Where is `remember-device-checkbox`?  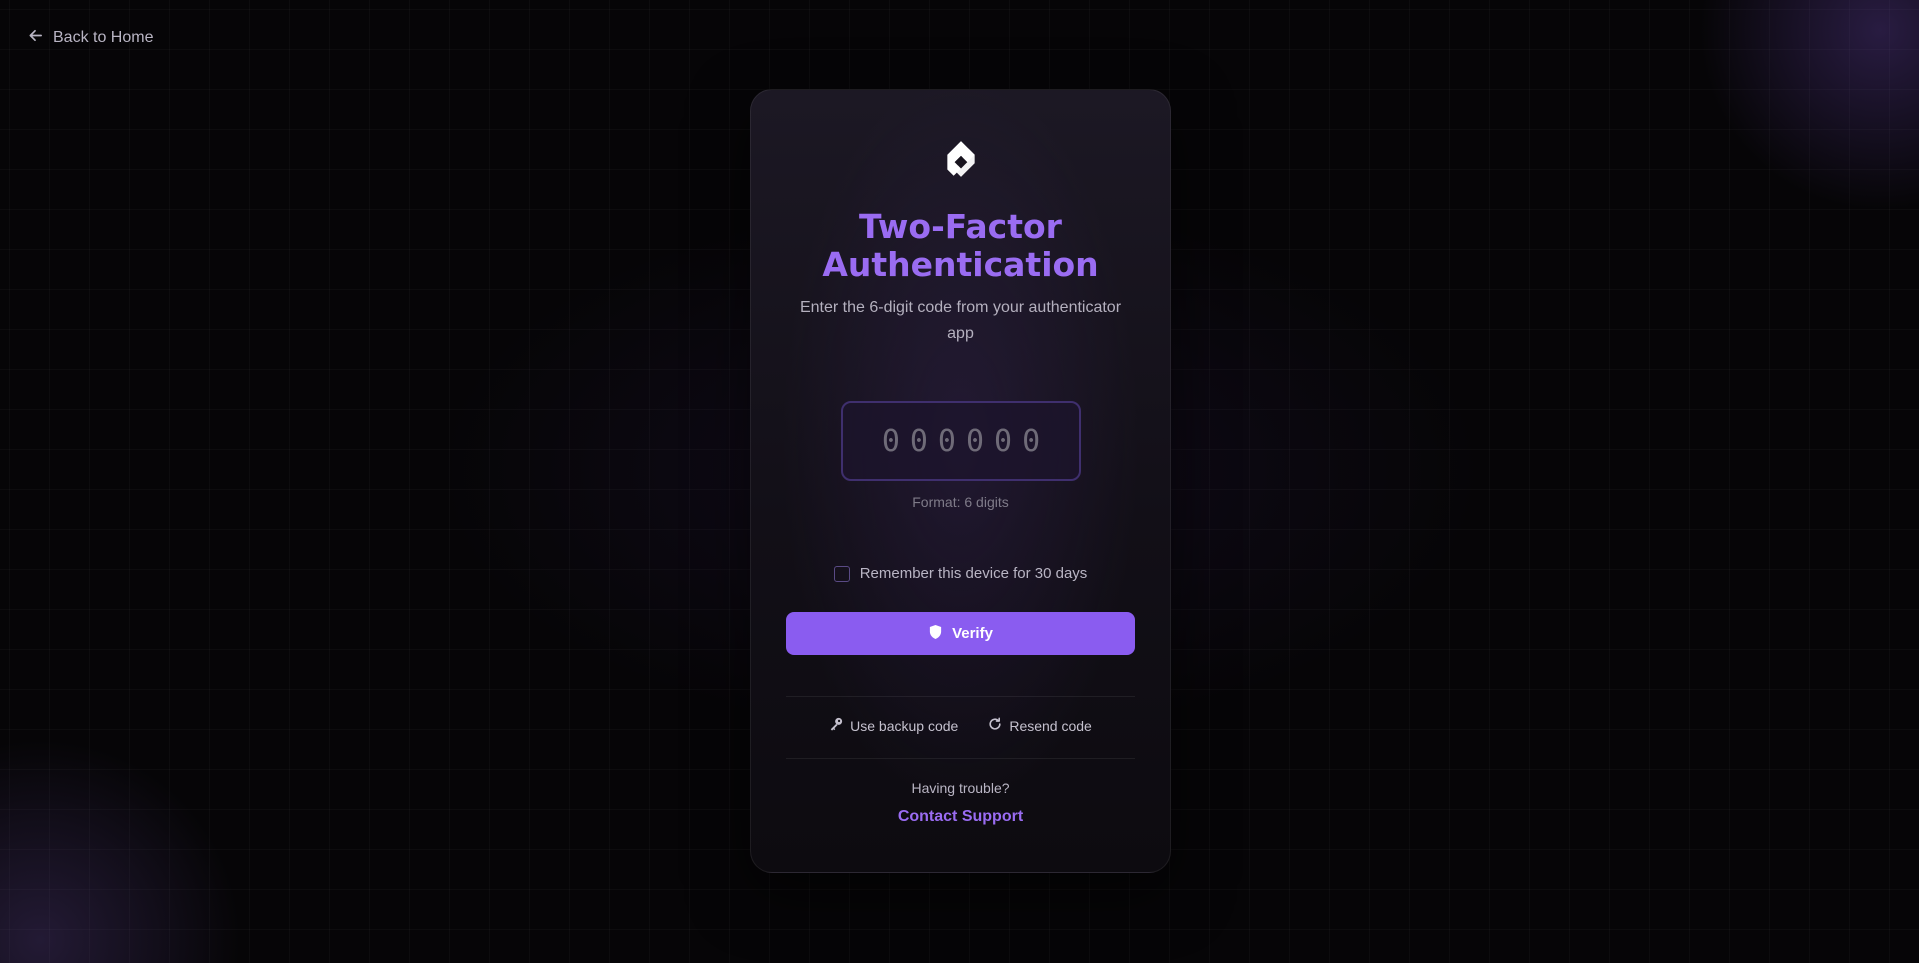 remember-device-checkbox is located at coordinates (841, 573).